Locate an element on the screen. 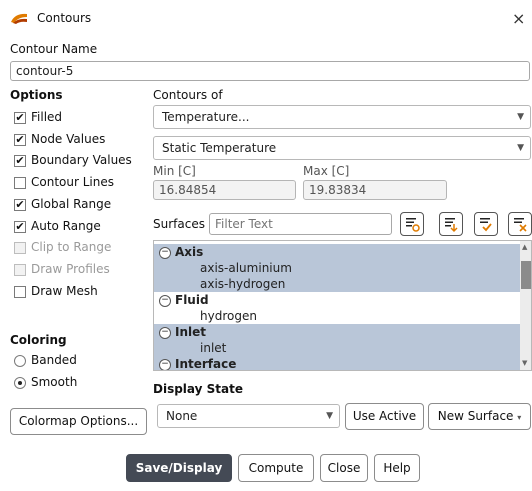  options-heading: Options is located at coordinates (36, 95).